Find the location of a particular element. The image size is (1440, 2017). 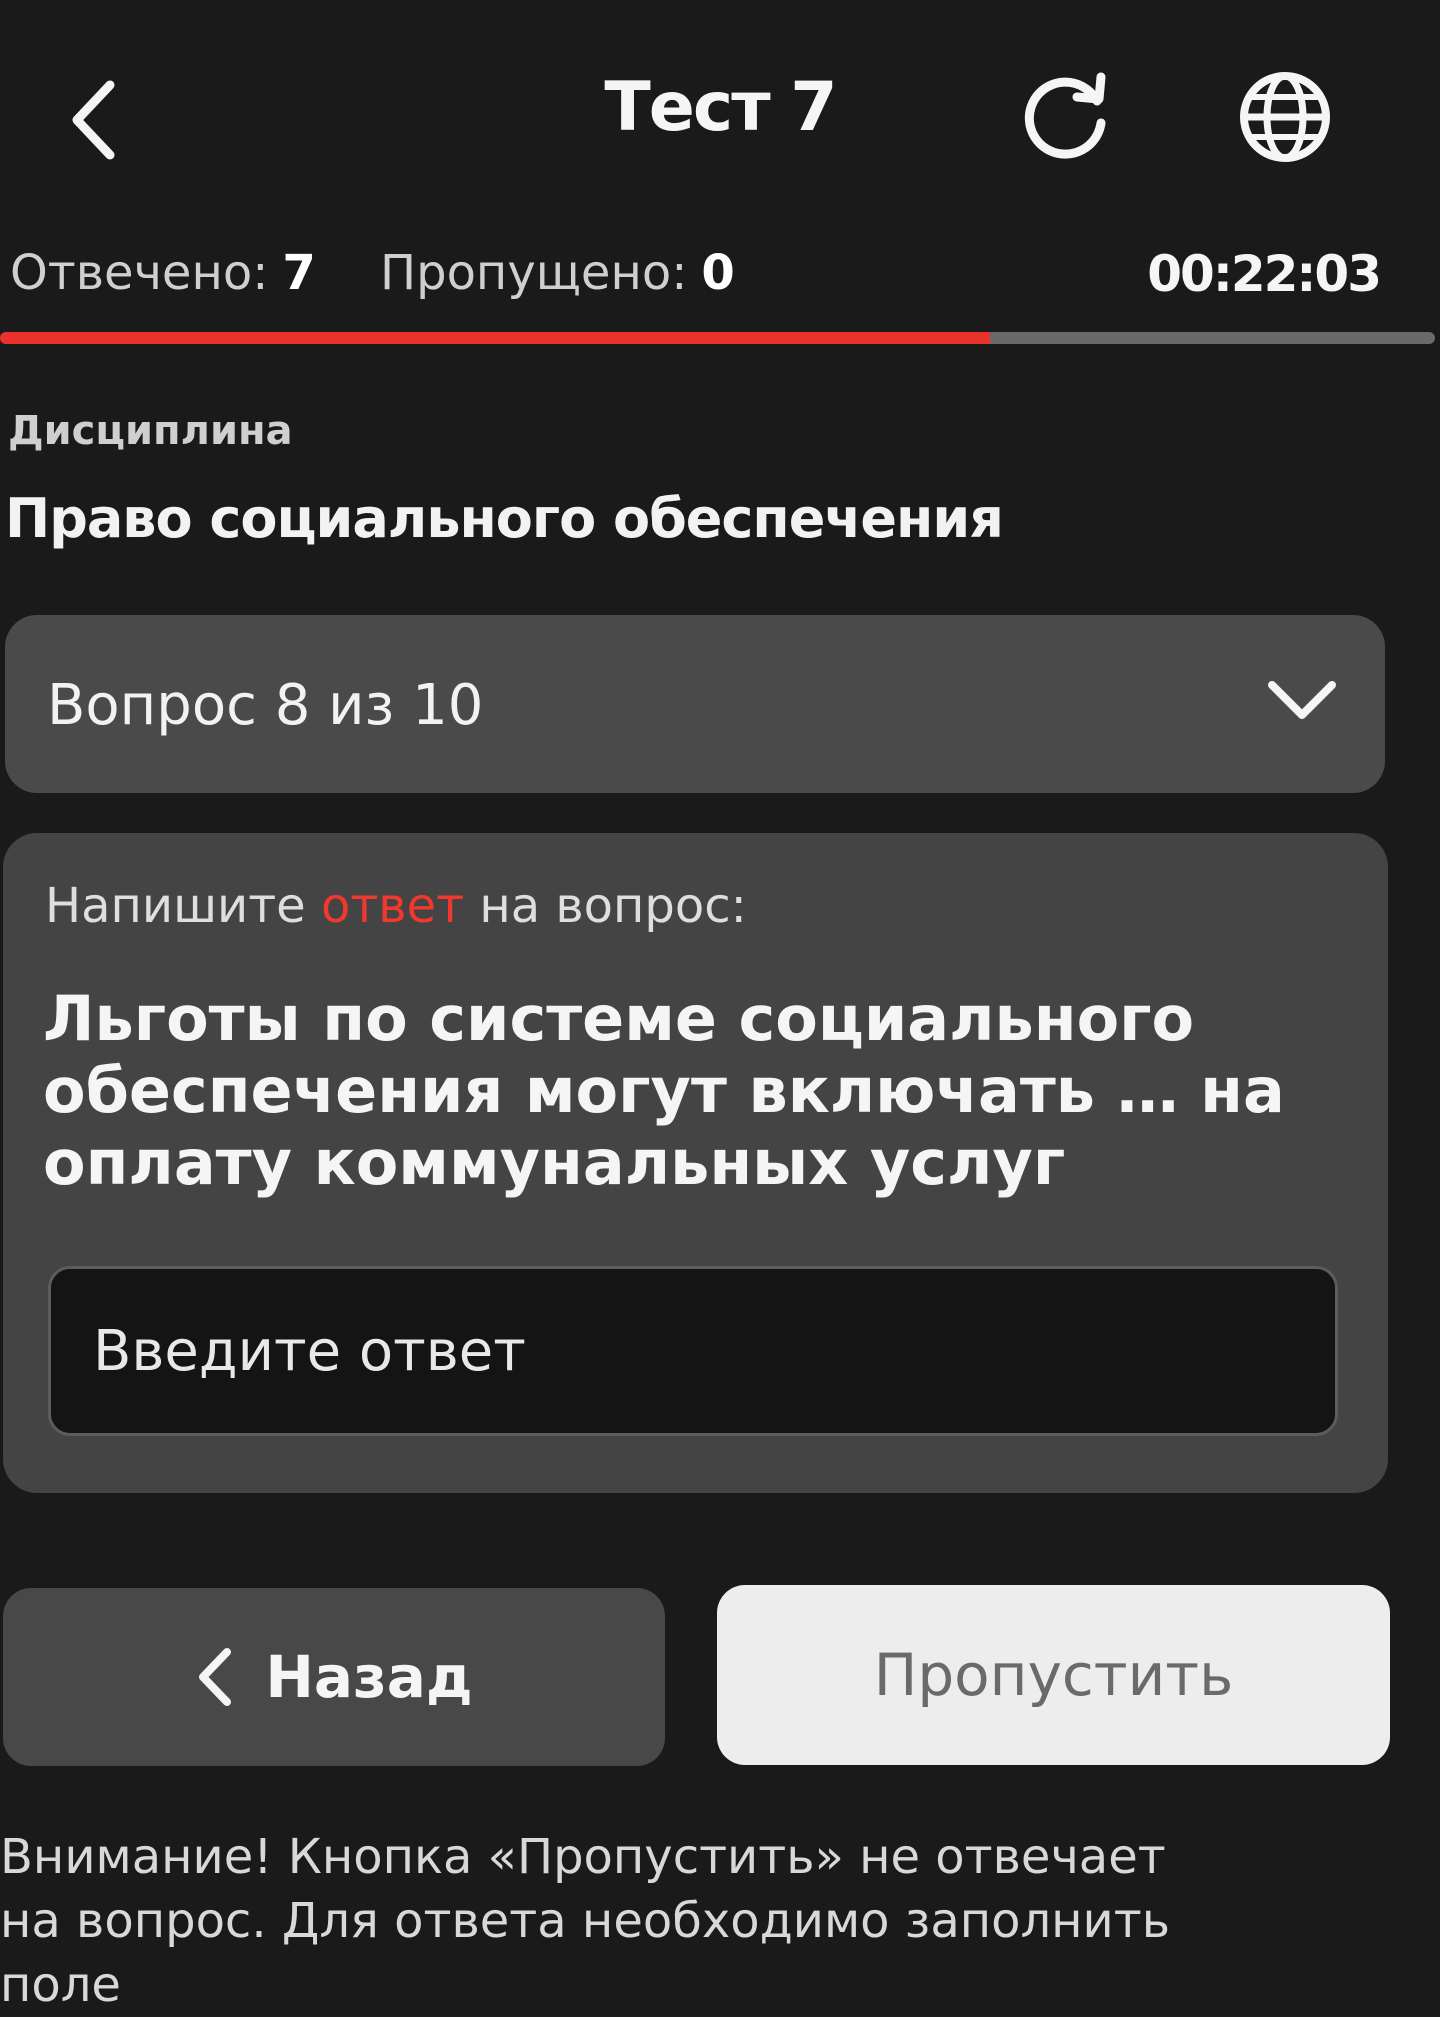

language-button is located at coordinates (1285, 117).